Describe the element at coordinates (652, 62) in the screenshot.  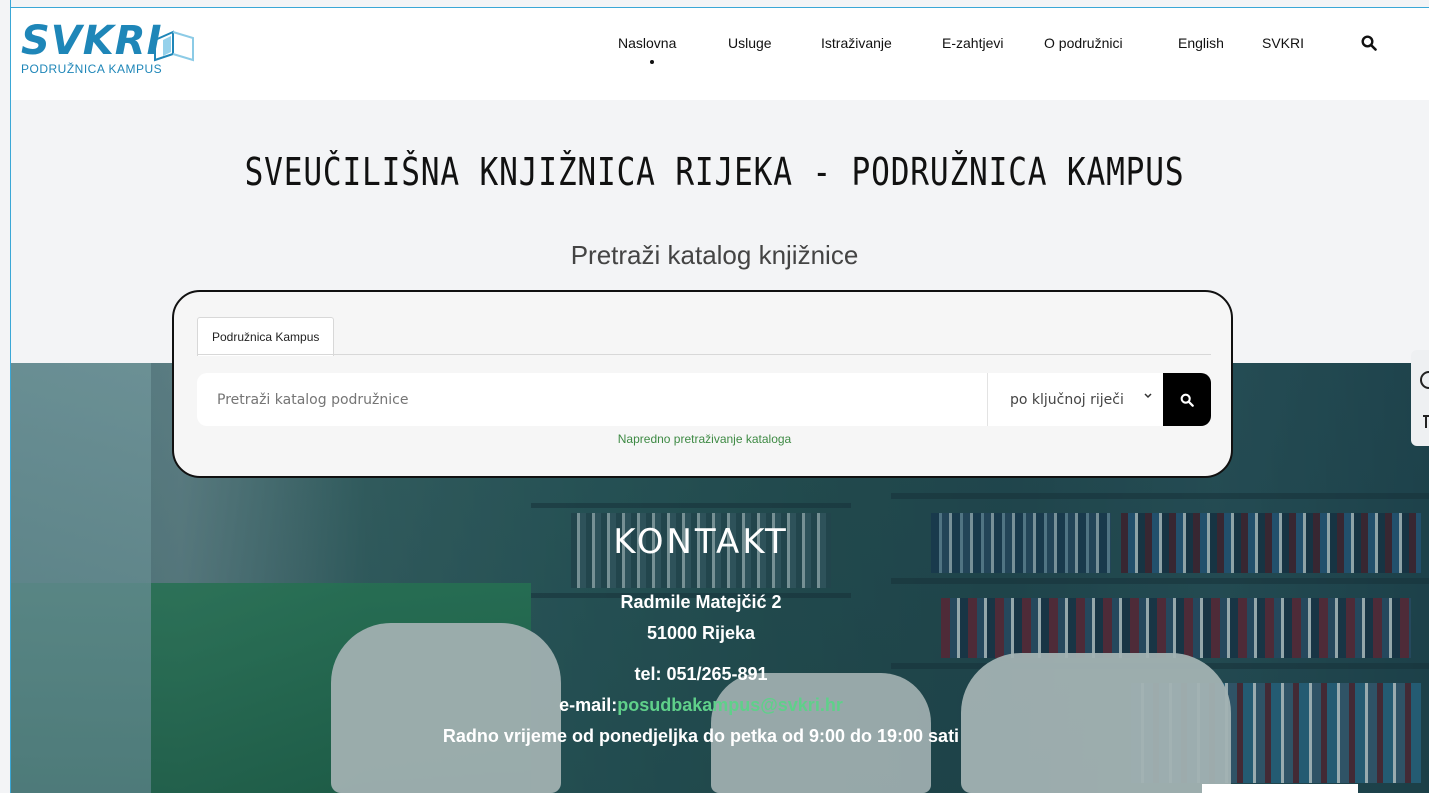
I see `active-indicator` at that location.